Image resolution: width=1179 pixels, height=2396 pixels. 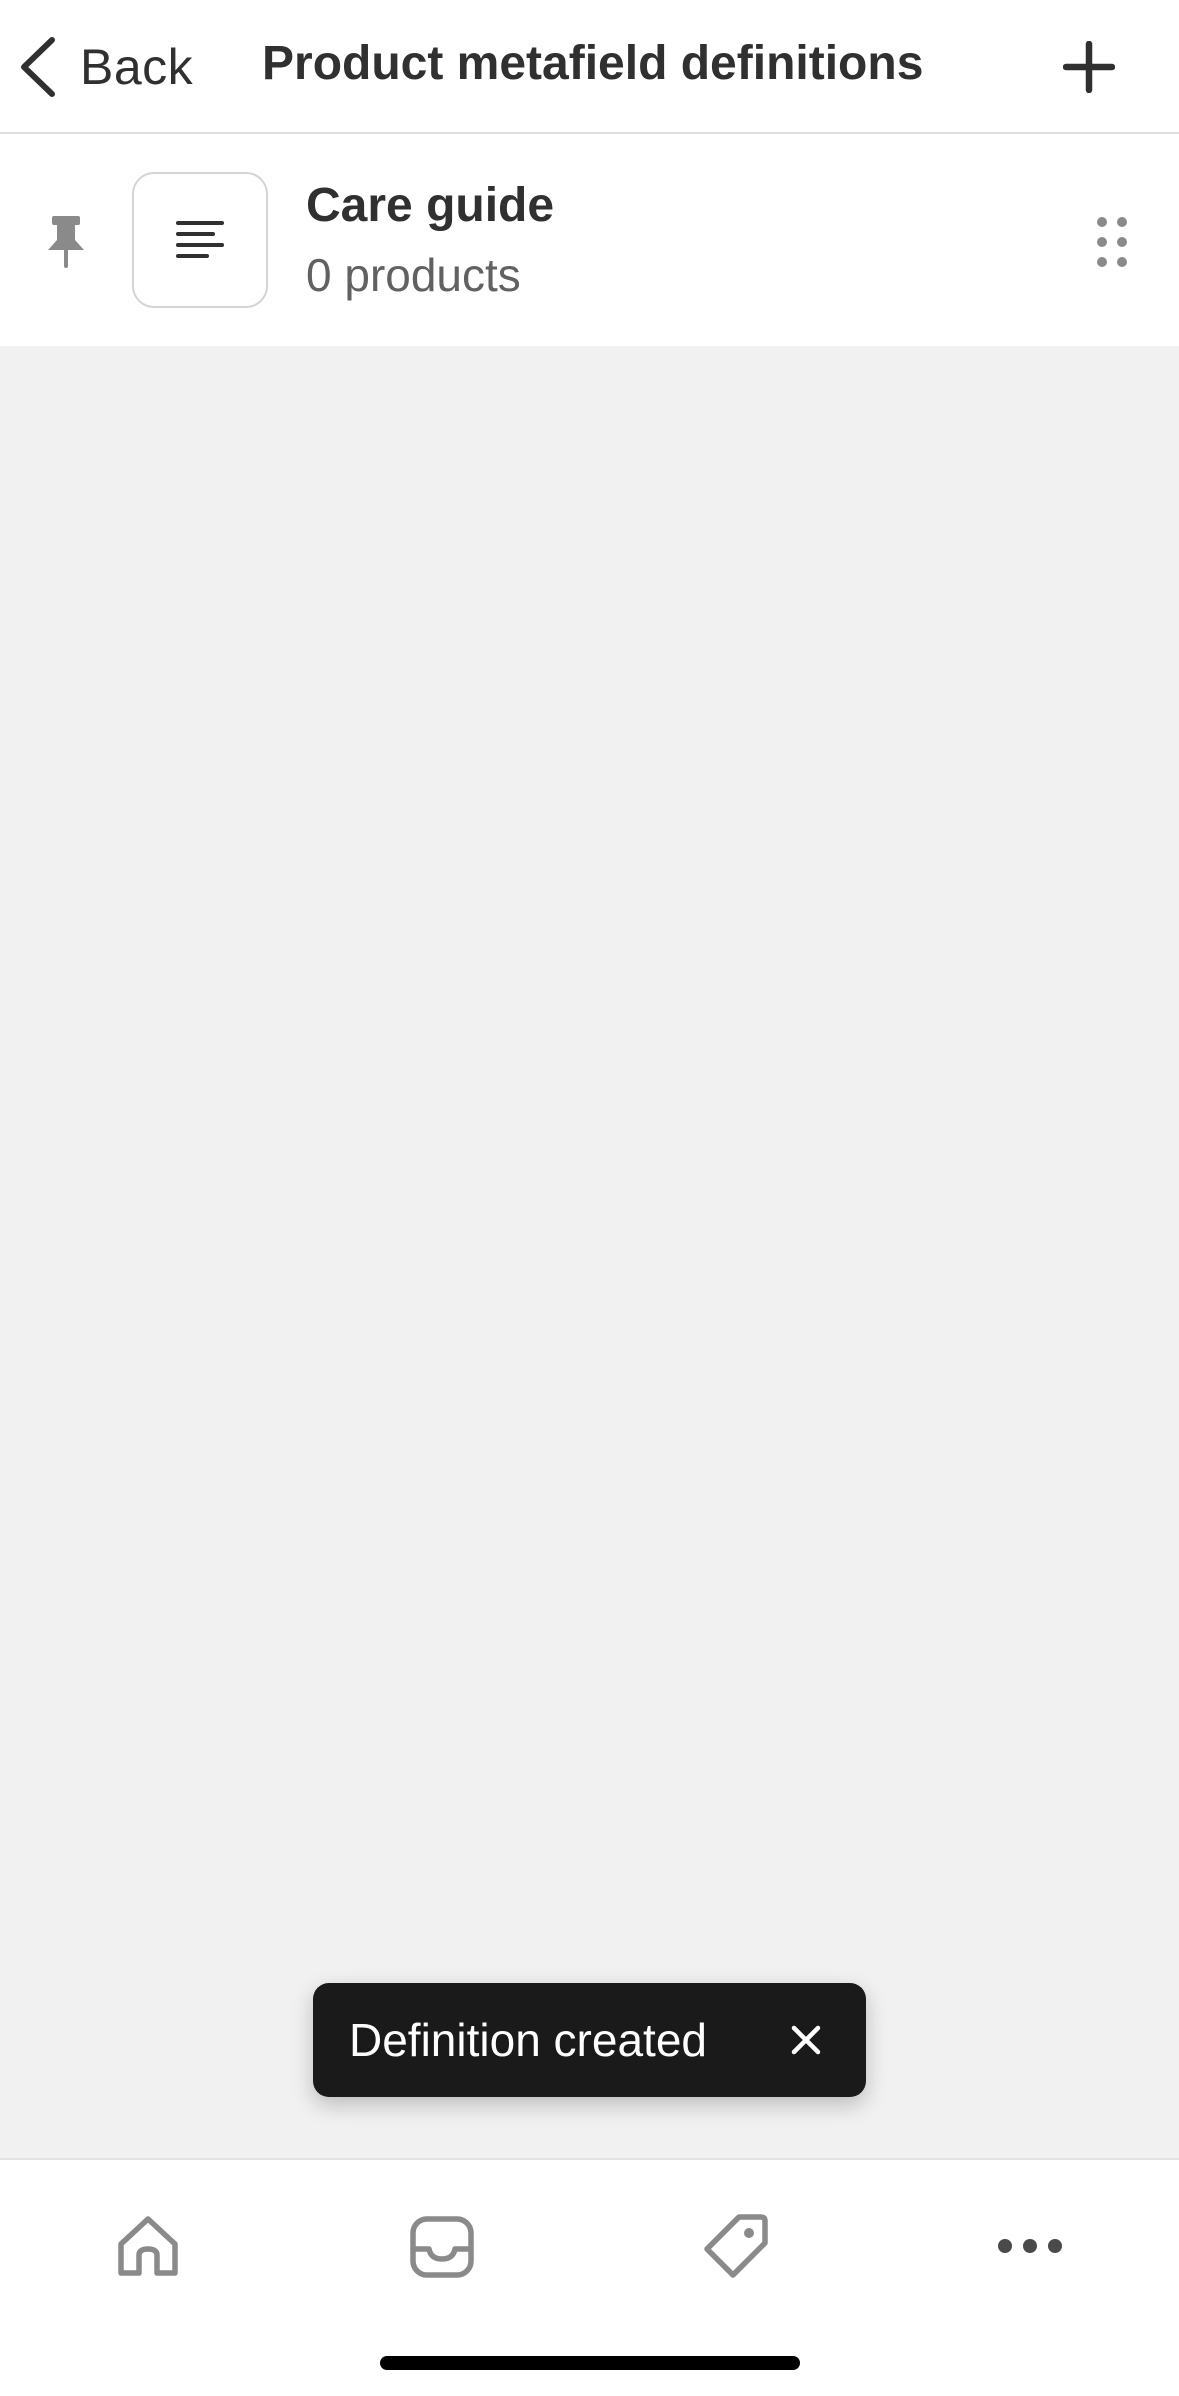 What do you see at coordinates (1112, 242) in the screenshot?
I see `drag-handle-icon` at bounding box center [1112, 242].